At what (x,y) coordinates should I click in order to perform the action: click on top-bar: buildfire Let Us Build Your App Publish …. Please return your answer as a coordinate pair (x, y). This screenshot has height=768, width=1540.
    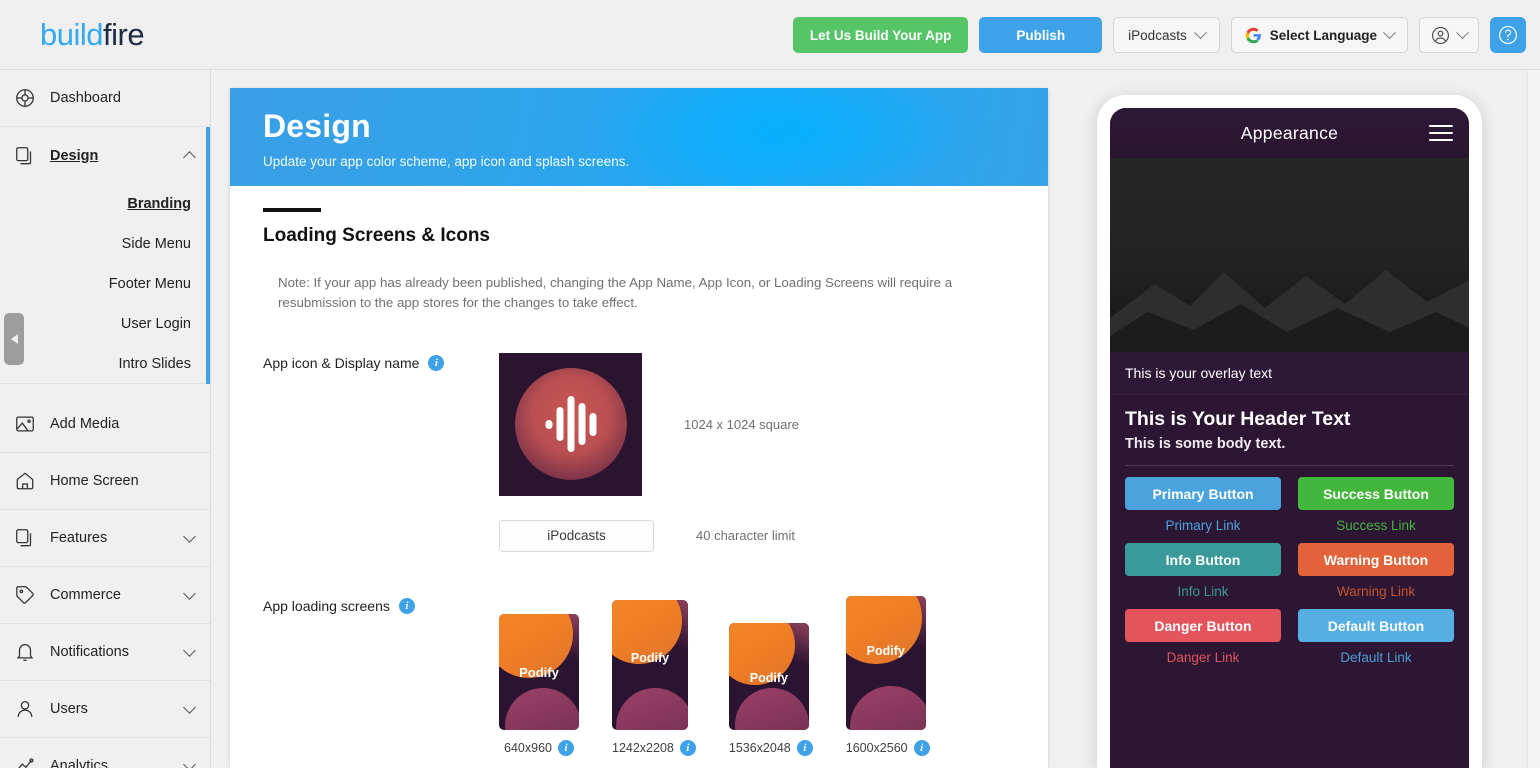
    Looking at the image, I should click on (770, 35).